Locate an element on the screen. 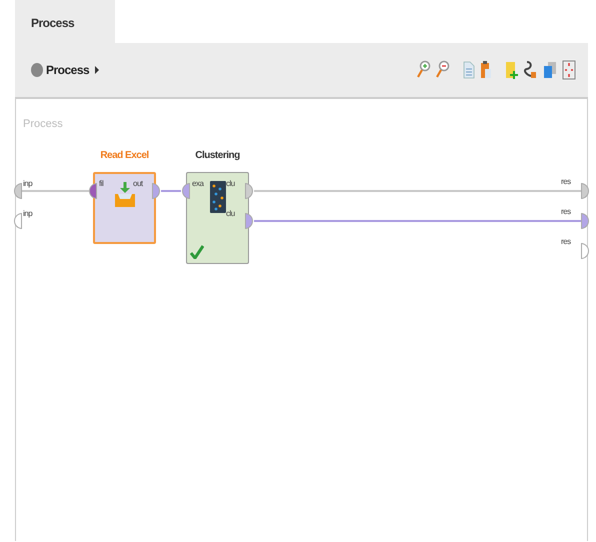  breadcrumb-button: Process is located at coordinates (65, 70).